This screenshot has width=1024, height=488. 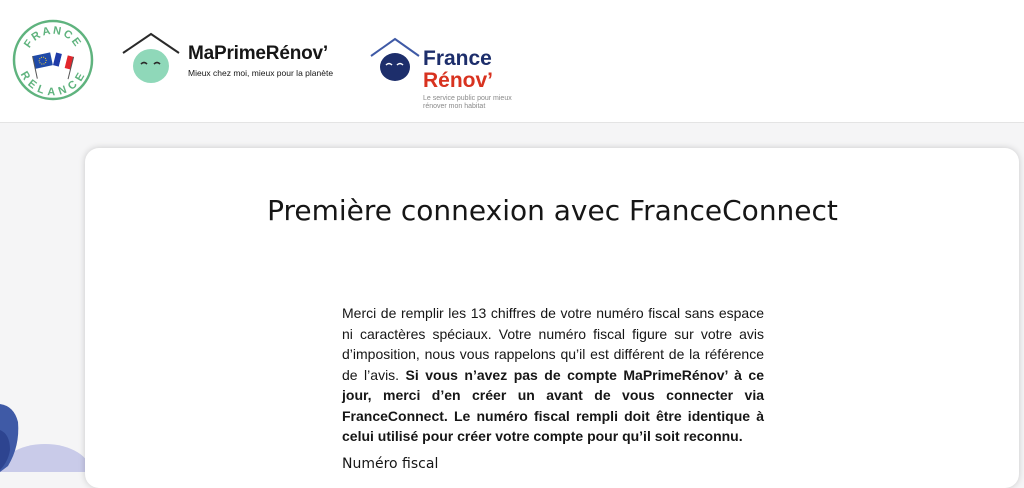 I want to click on fiscal-number-label: Numéro fiscal, so click(x=390, y=464).